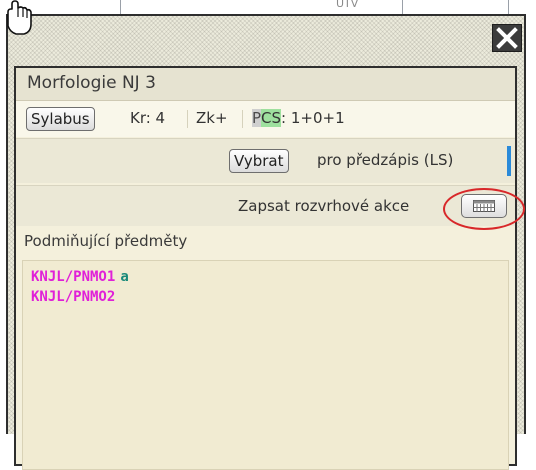 The width and height of the screenshot is (536, 470). What do you see at coordinates (271, 118) in the screenshot?
I see `pcs-label-cs: CS` at bounding box center [271, 118].